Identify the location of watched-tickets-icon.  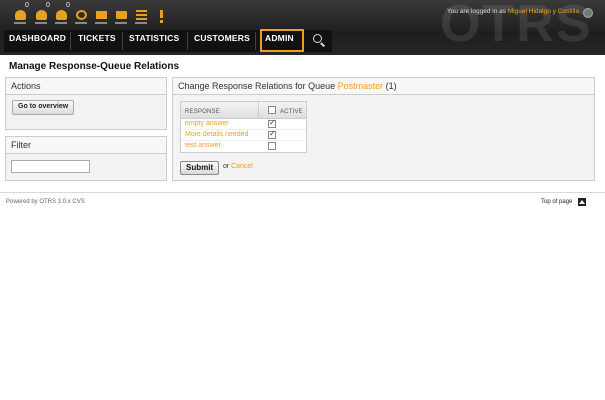
(42, 18).